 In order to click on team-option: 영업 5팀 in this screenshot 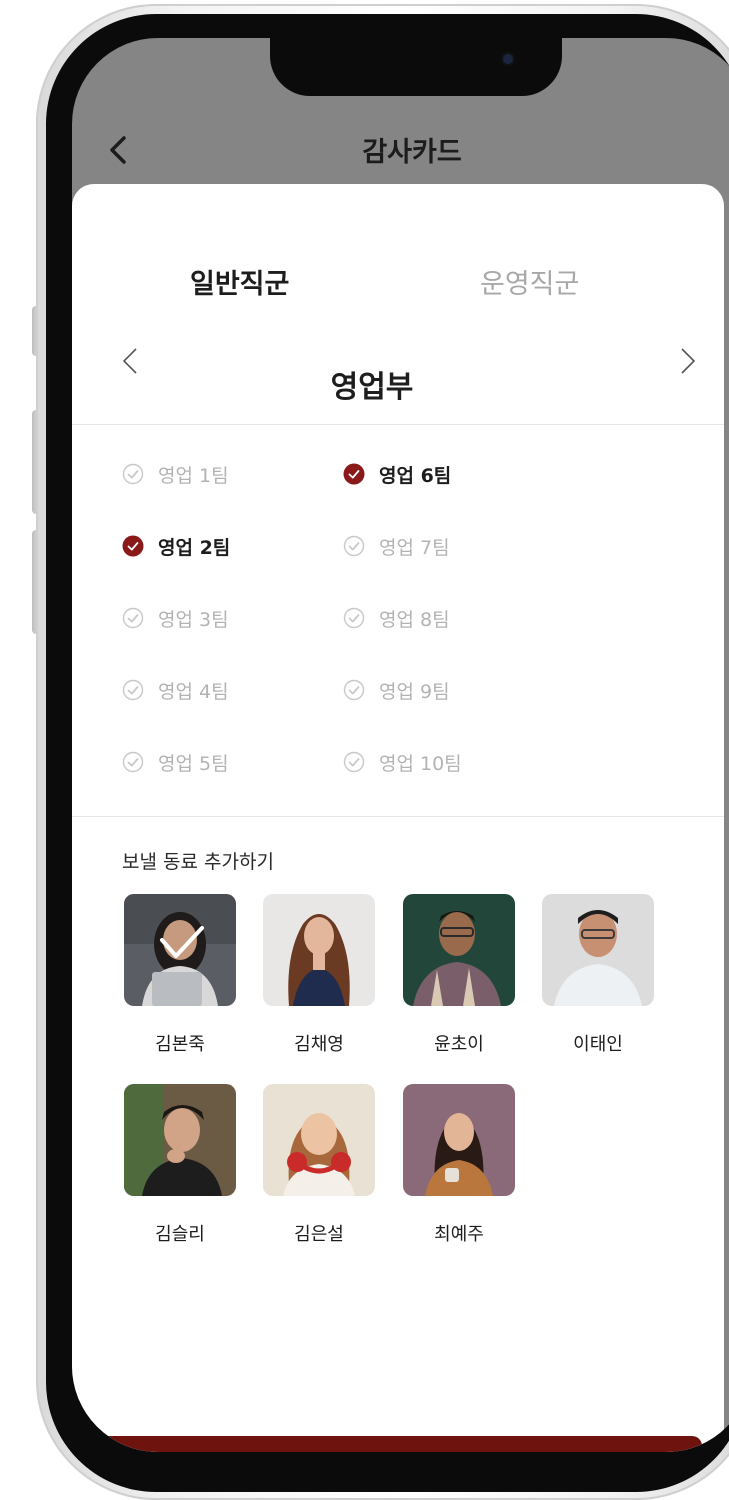, I will do `click(175, 762)`.